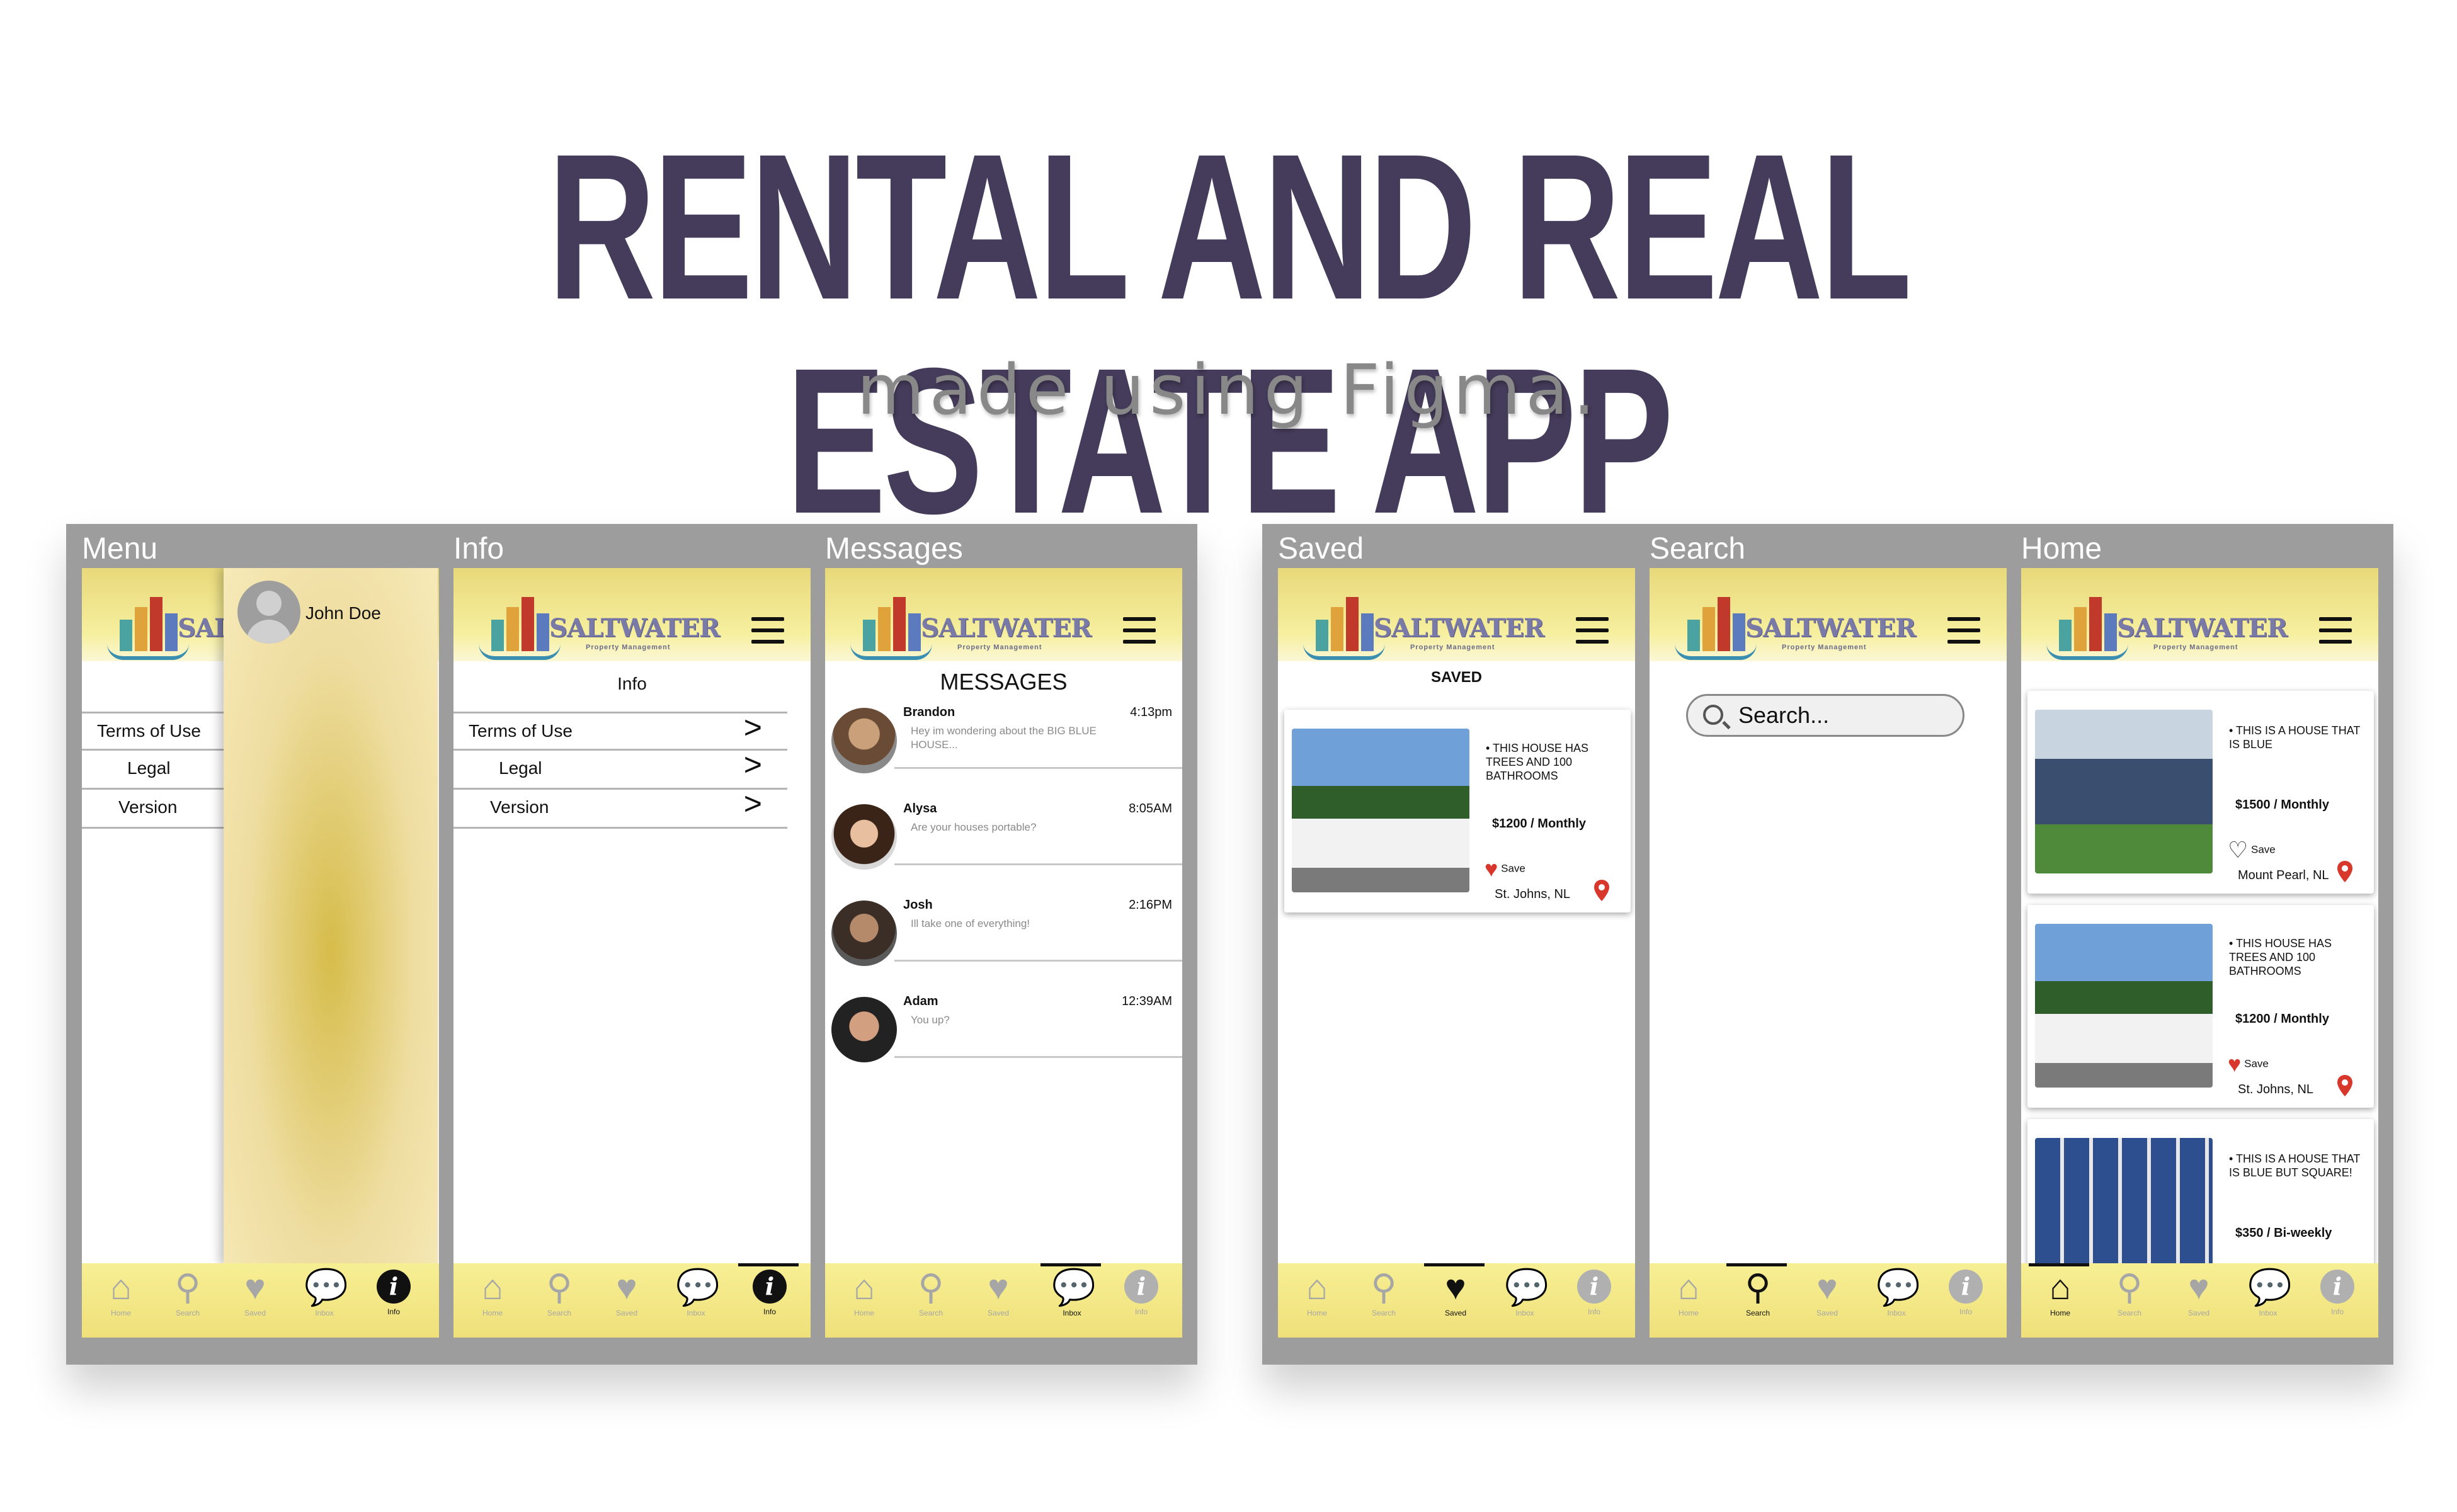 The height and width of the screenshot is (1512, 2457). What do you see at coordinates (1003, 942) in the screenshot?
I see `message-thread: Josh 2:16PM Ill take one of everything!` at bounding box center [1003, 942].